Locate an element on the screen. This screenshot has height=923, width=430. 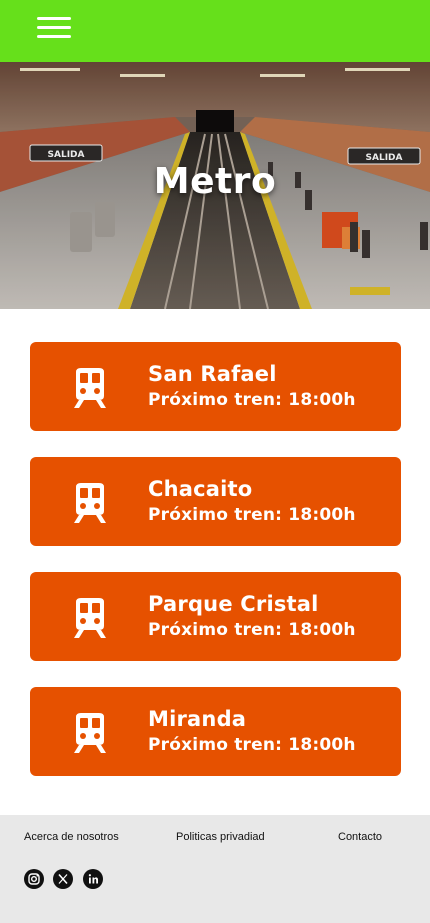
linkedin-icon is located at coordinates (93, 879).